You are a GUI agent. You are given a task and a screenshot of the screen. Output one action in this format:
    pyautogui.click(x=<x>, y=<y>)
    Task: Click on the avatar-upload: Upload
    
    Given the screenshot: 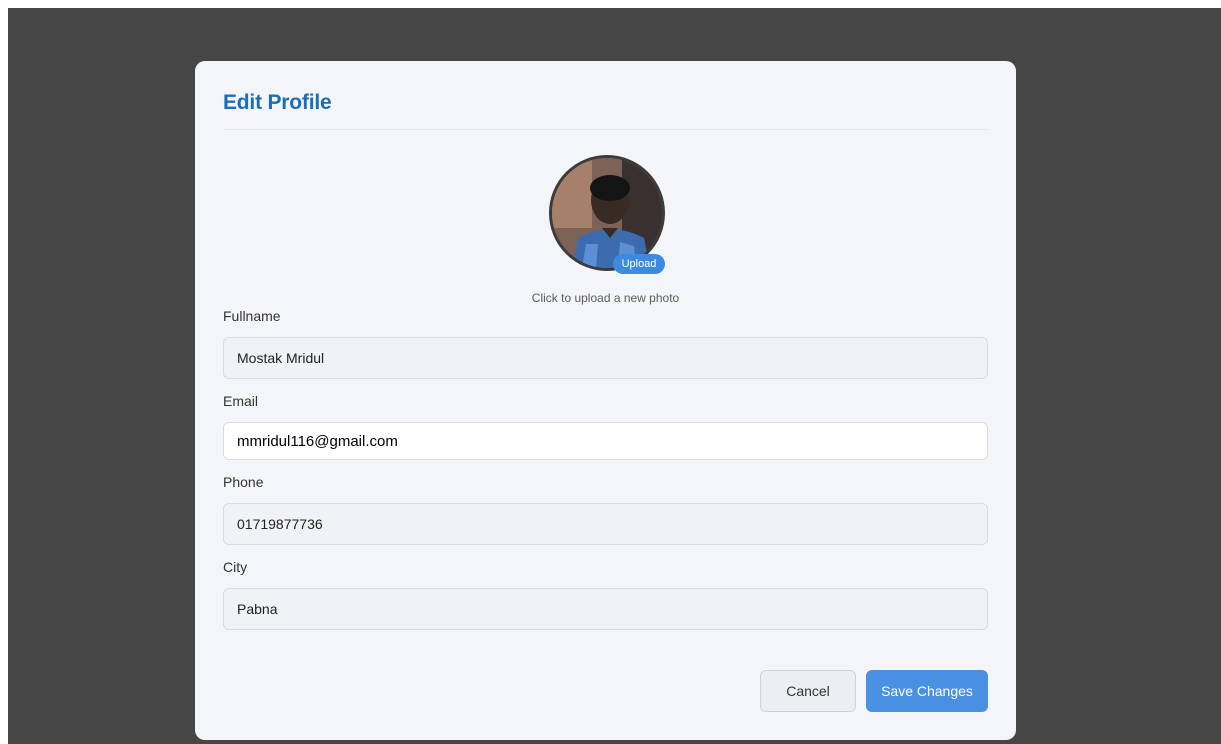 What is the action you would take?
    pyautogui.click(x=607, y=214)
    